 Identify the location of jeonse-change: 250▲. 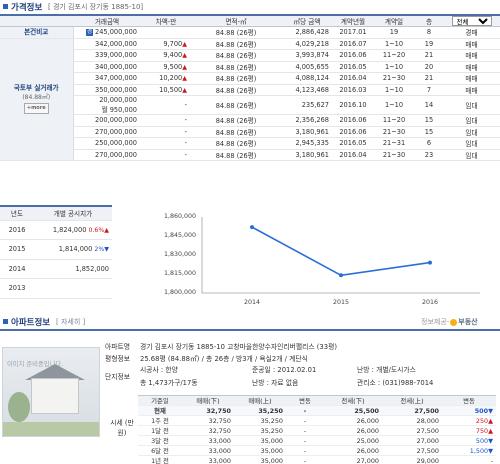
(469, 420).